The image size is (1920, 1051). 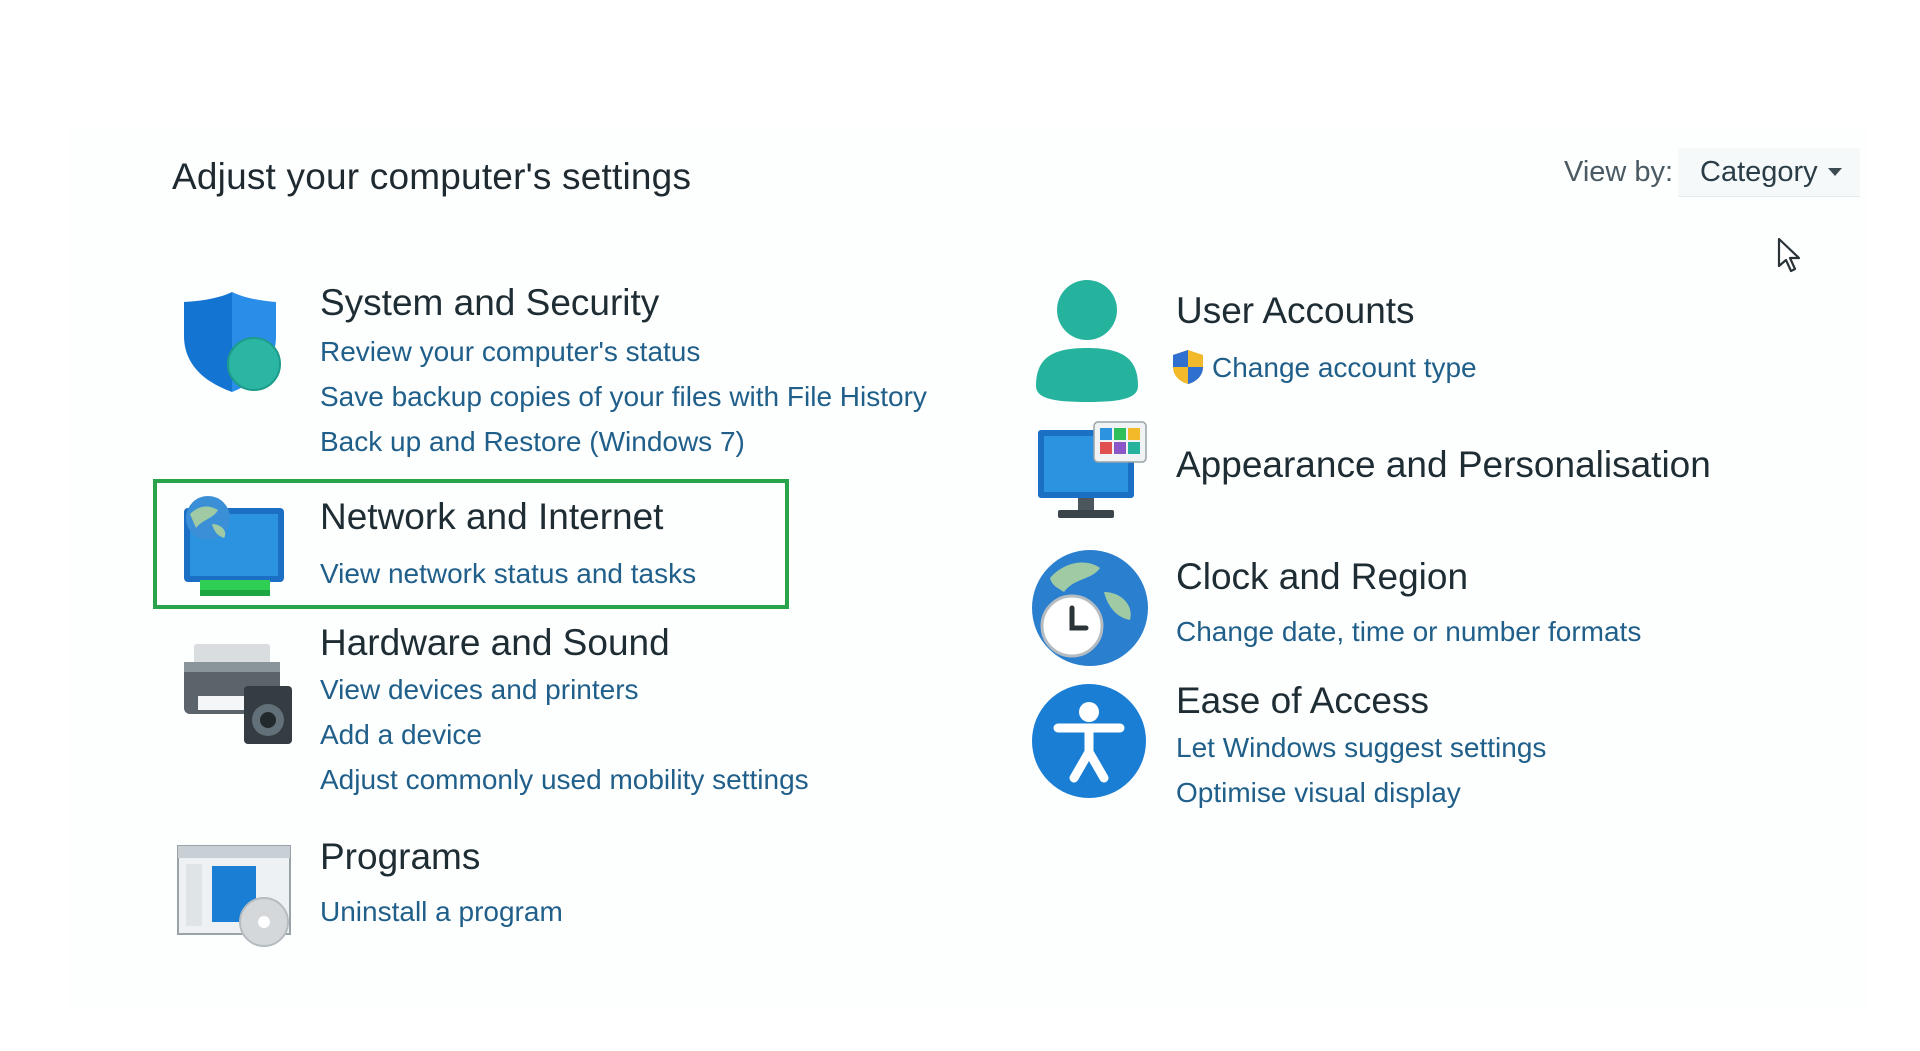 I want to click on clock-globe-icon, so click(x=1090, y=608).